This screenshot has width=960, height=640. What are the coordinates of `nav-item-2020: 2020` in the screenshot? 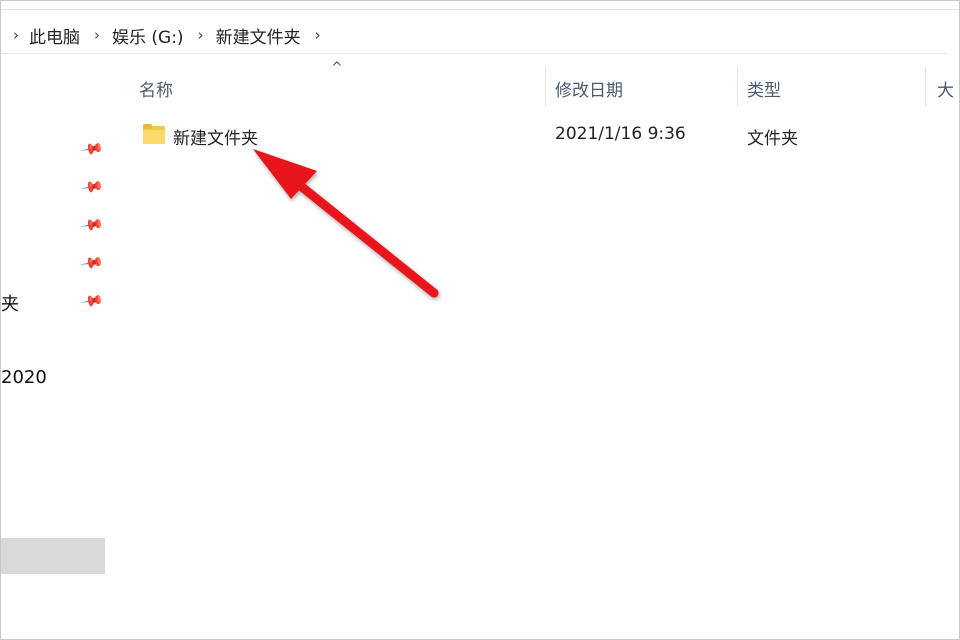 It's located at (24, 377).